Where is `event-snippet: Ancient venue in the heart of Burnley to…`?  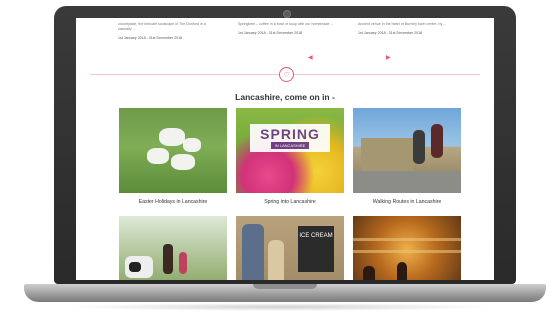 event-snippet: Ancient venue in the heart of Burnley to… is located at coordinates (408, 31).